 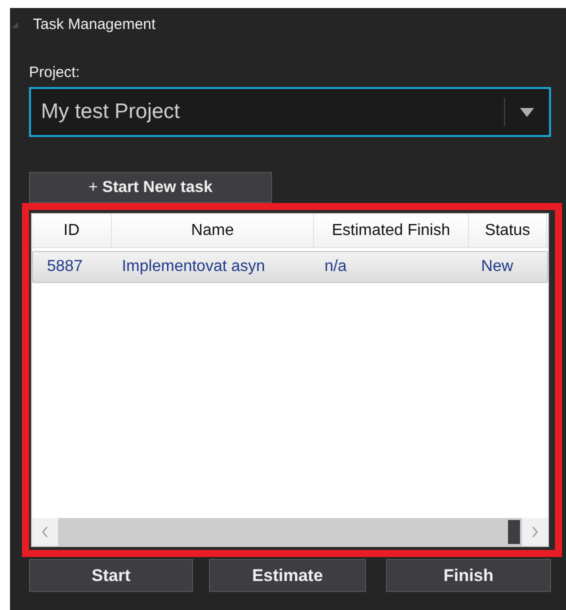 I want to click on scroll-right-icon, so click(x=535, y=532).